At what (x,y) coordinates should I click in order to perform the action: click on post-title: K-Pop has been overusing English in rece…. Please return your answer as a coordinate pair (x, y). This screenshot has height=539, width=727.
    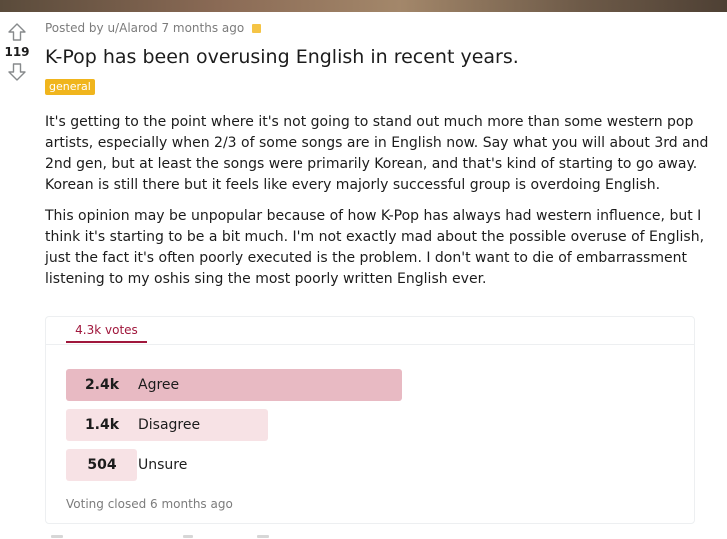
    Looking at the image, I should click on (380, 57).